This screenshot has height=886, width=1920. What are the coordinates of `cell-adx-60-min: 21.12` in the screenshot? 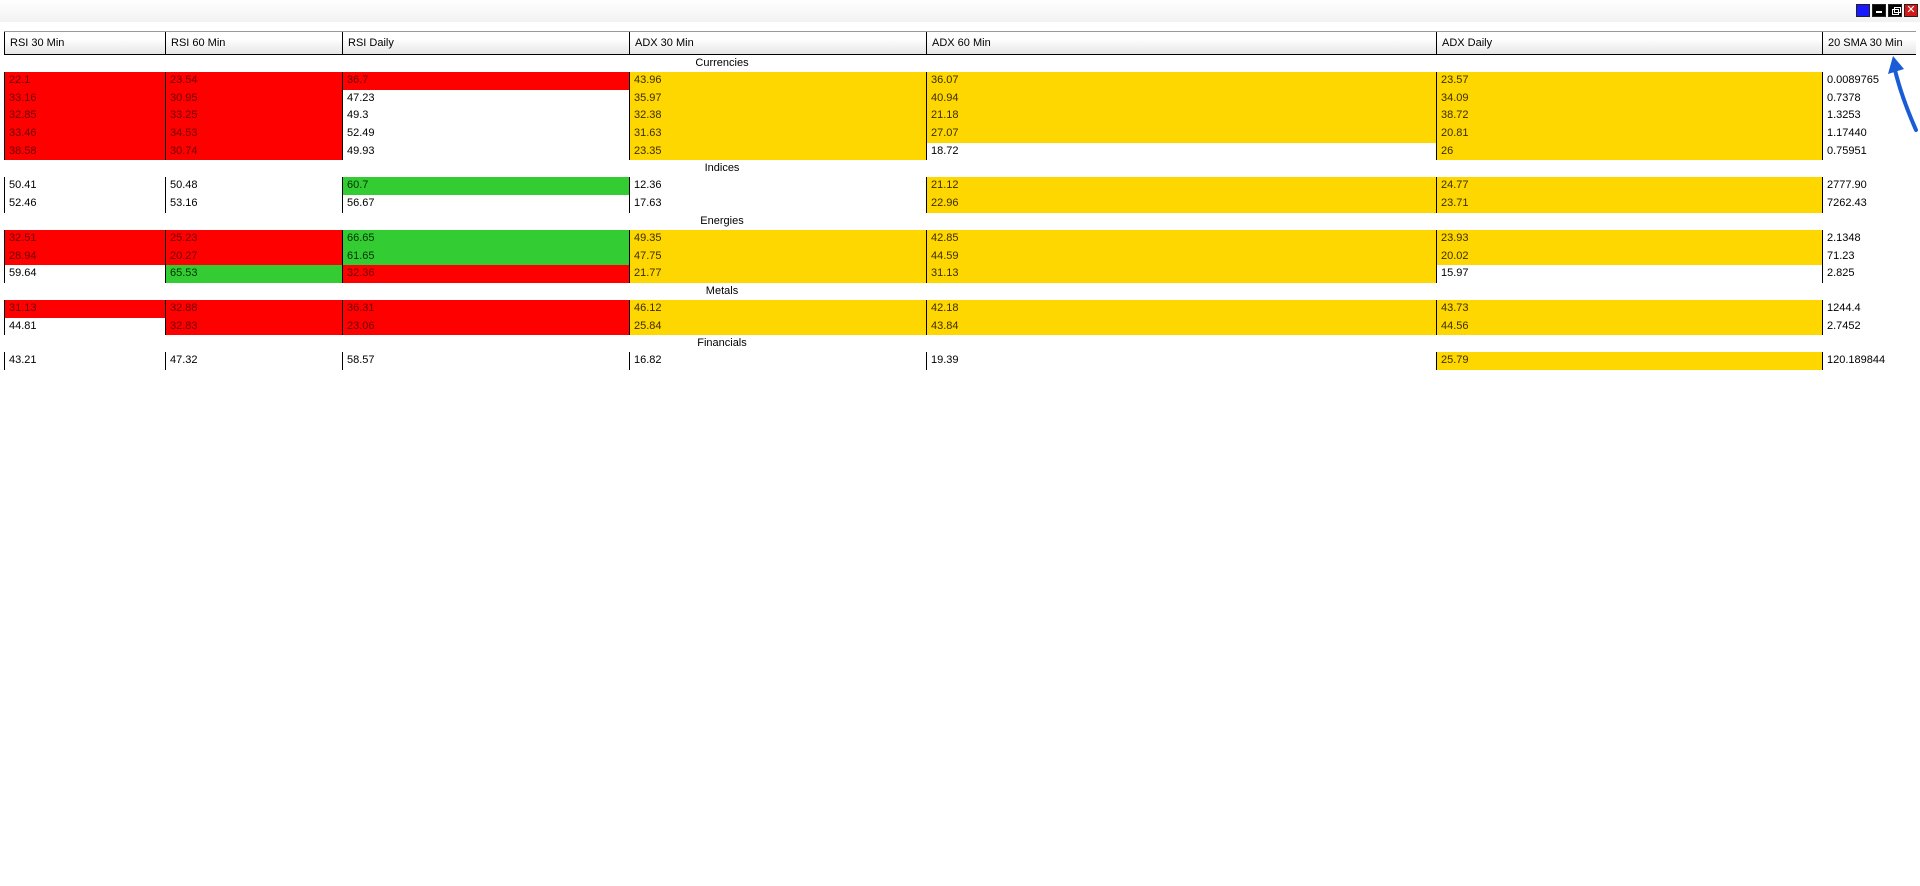 It's located at (1181, 186).